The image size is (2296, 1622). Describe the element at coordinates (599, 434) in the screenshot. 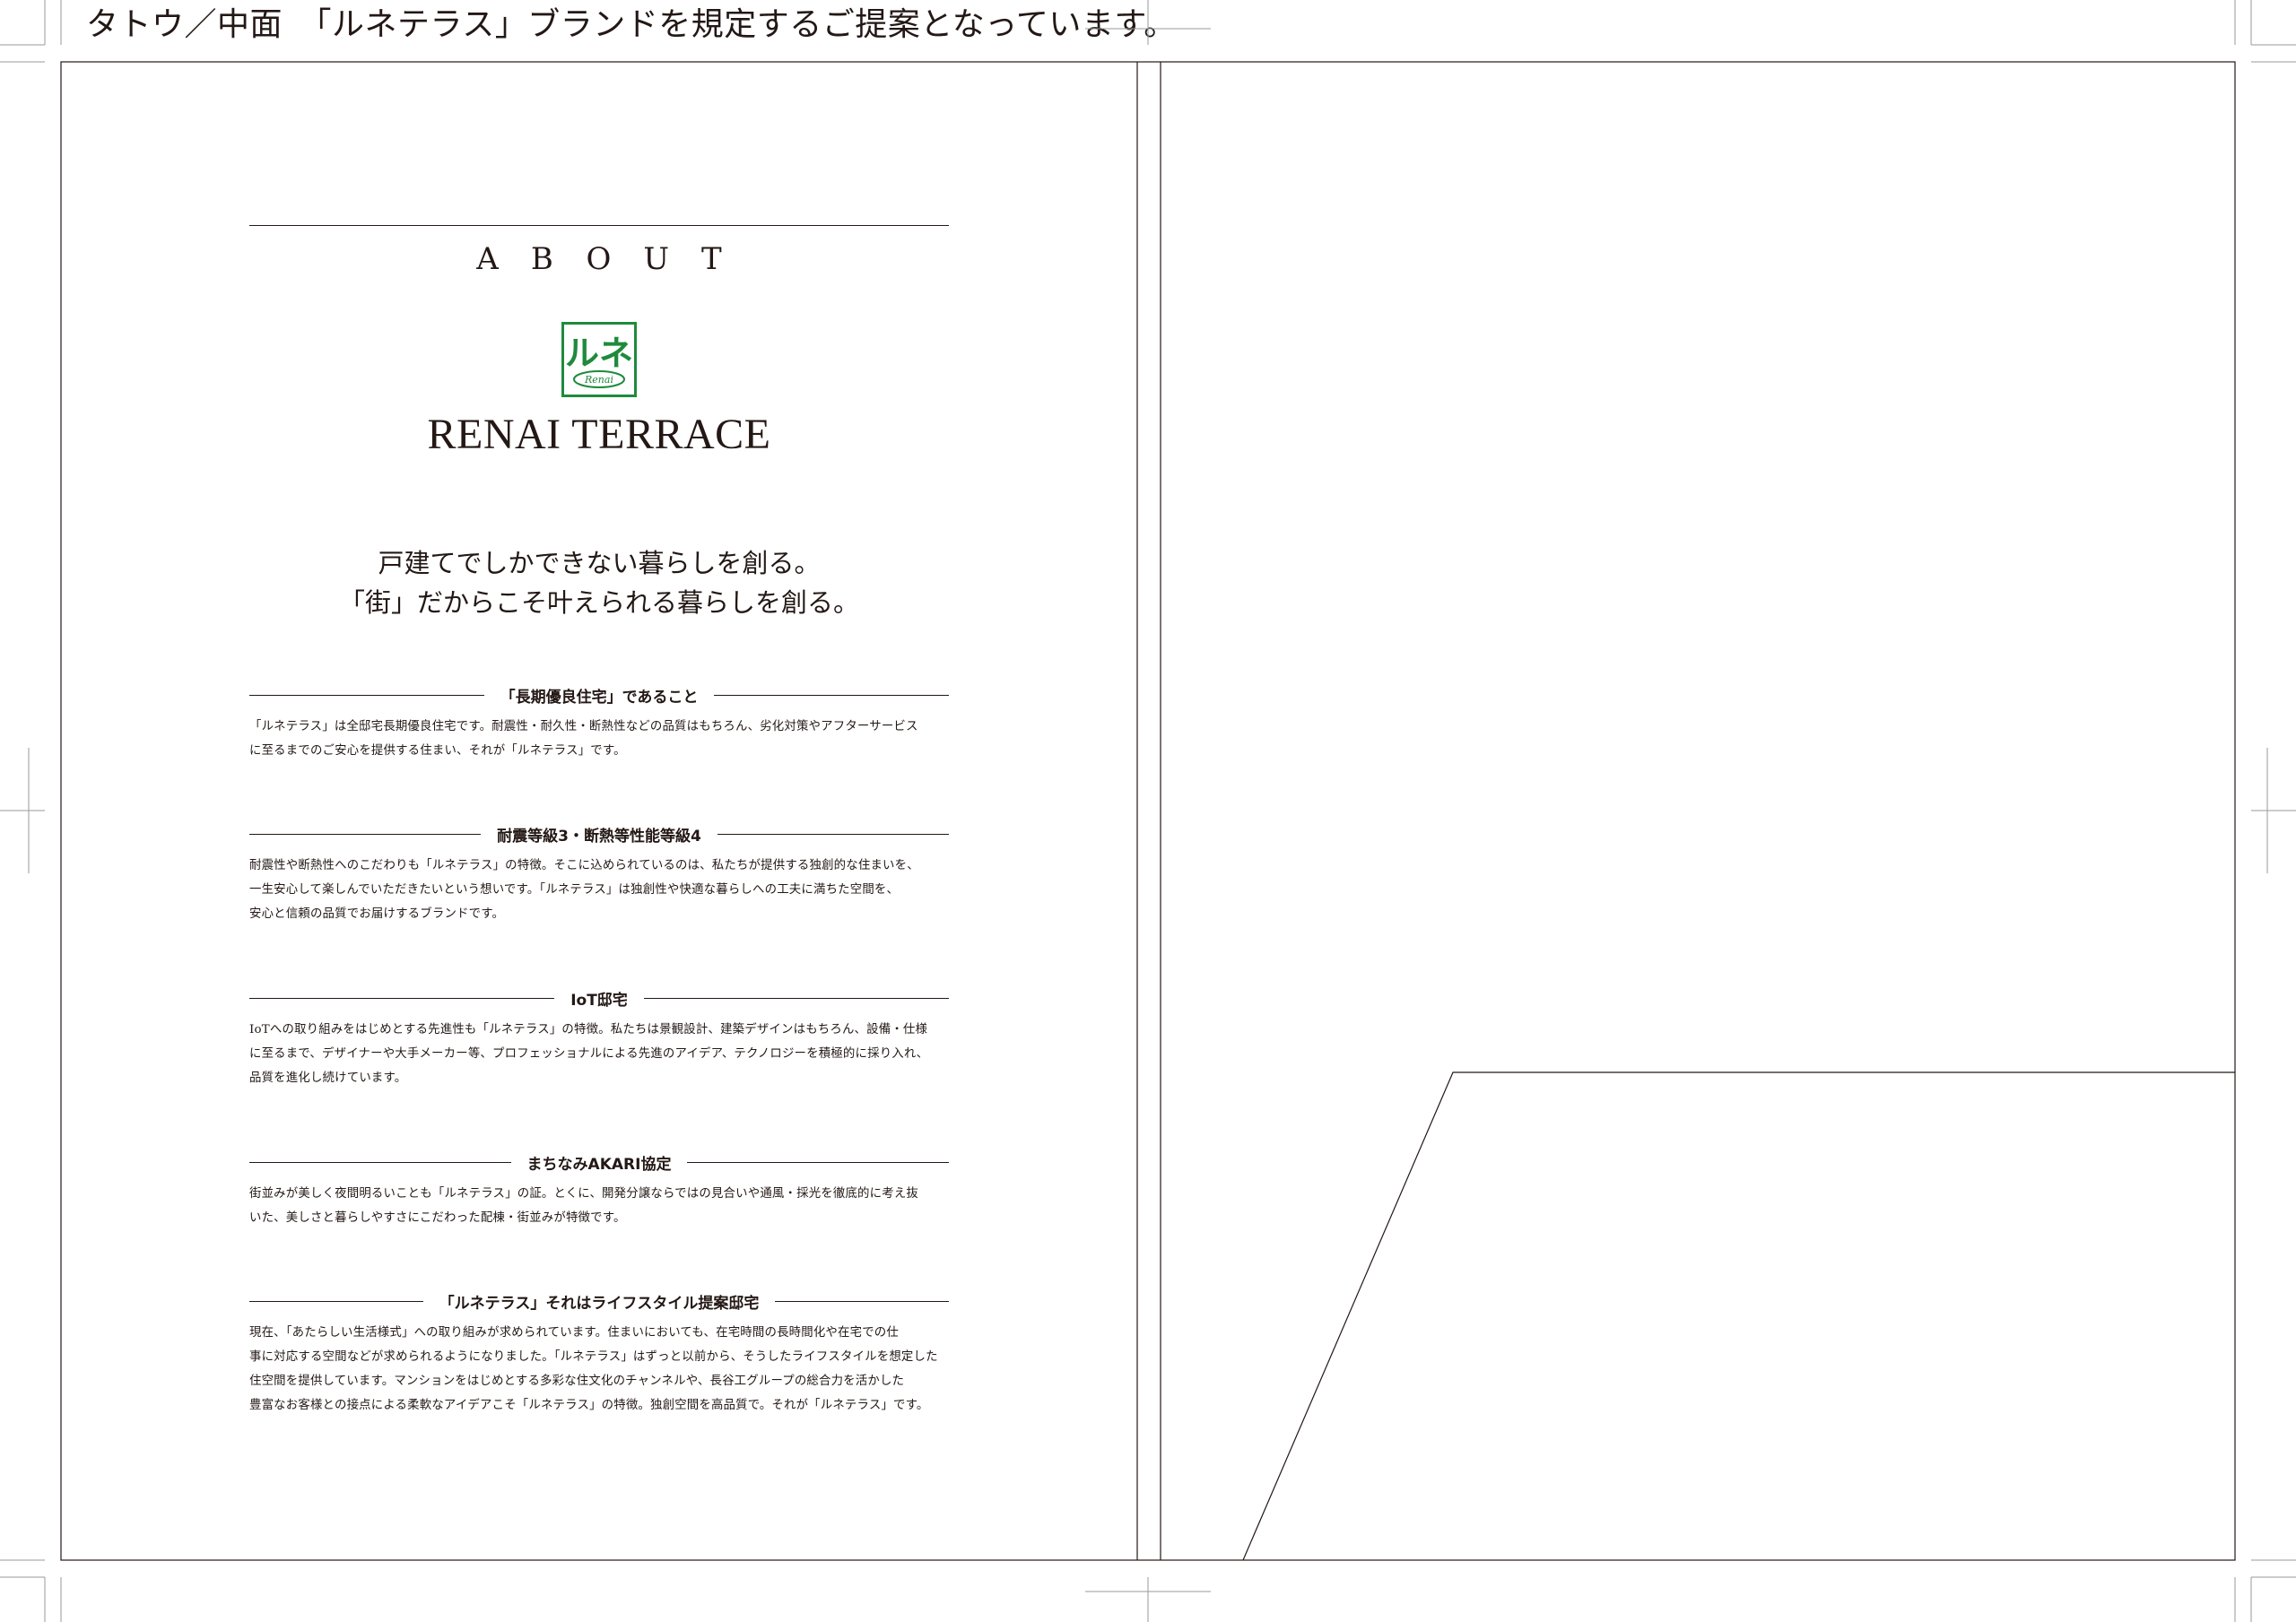

I see `brand-name: RENAI TERRACE` at that location.